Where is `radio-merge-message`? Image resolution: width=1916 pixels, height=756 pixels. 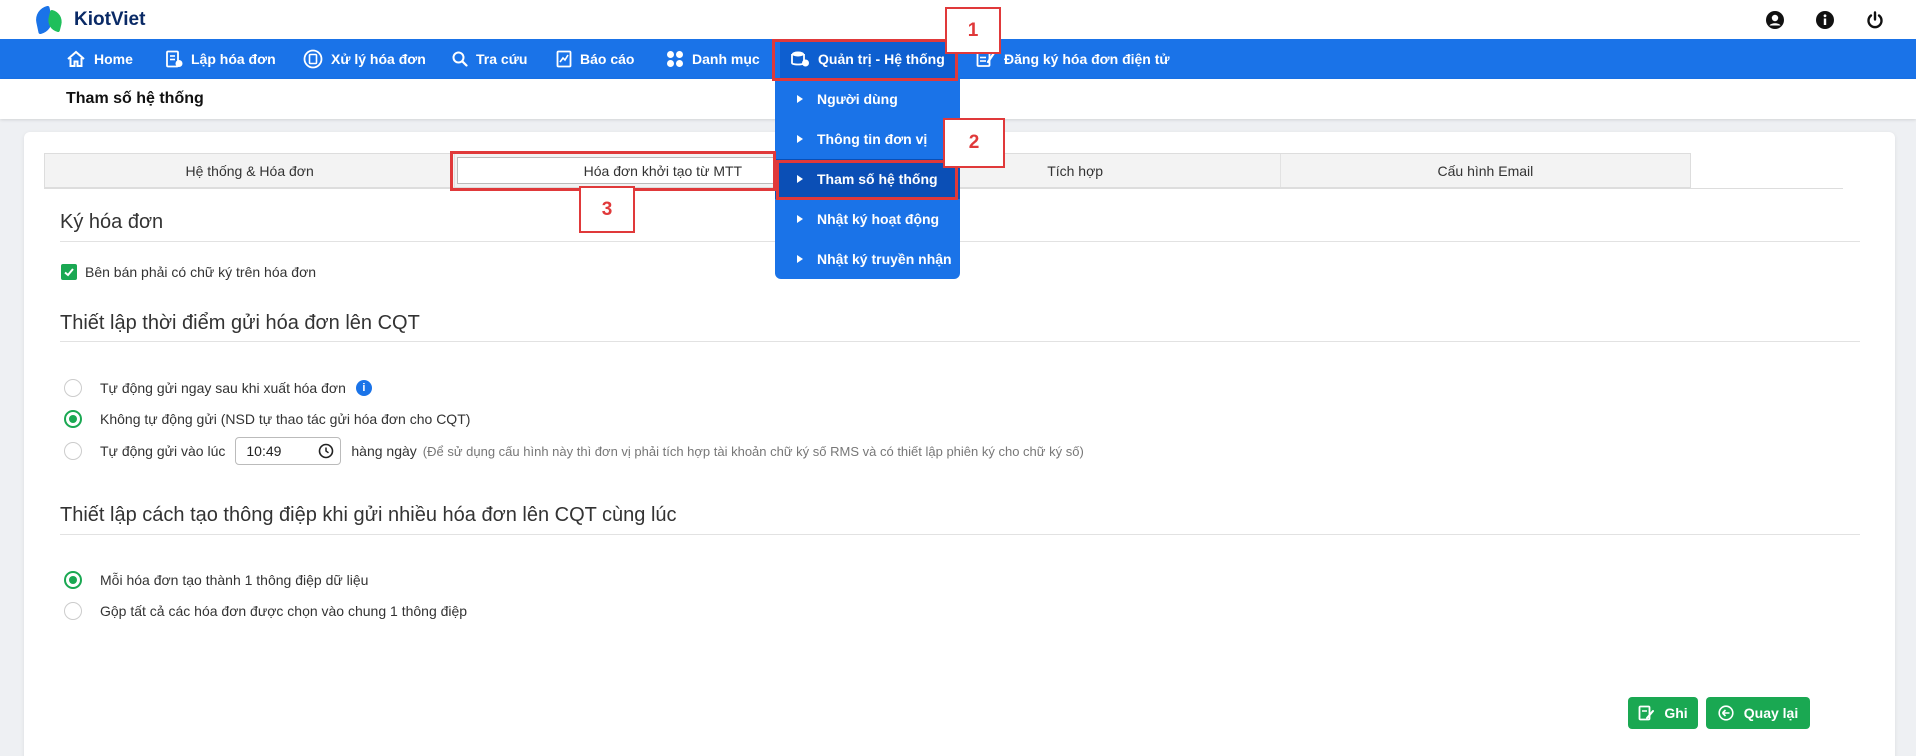 radio-merge-message is located at coordinates (73, 611).